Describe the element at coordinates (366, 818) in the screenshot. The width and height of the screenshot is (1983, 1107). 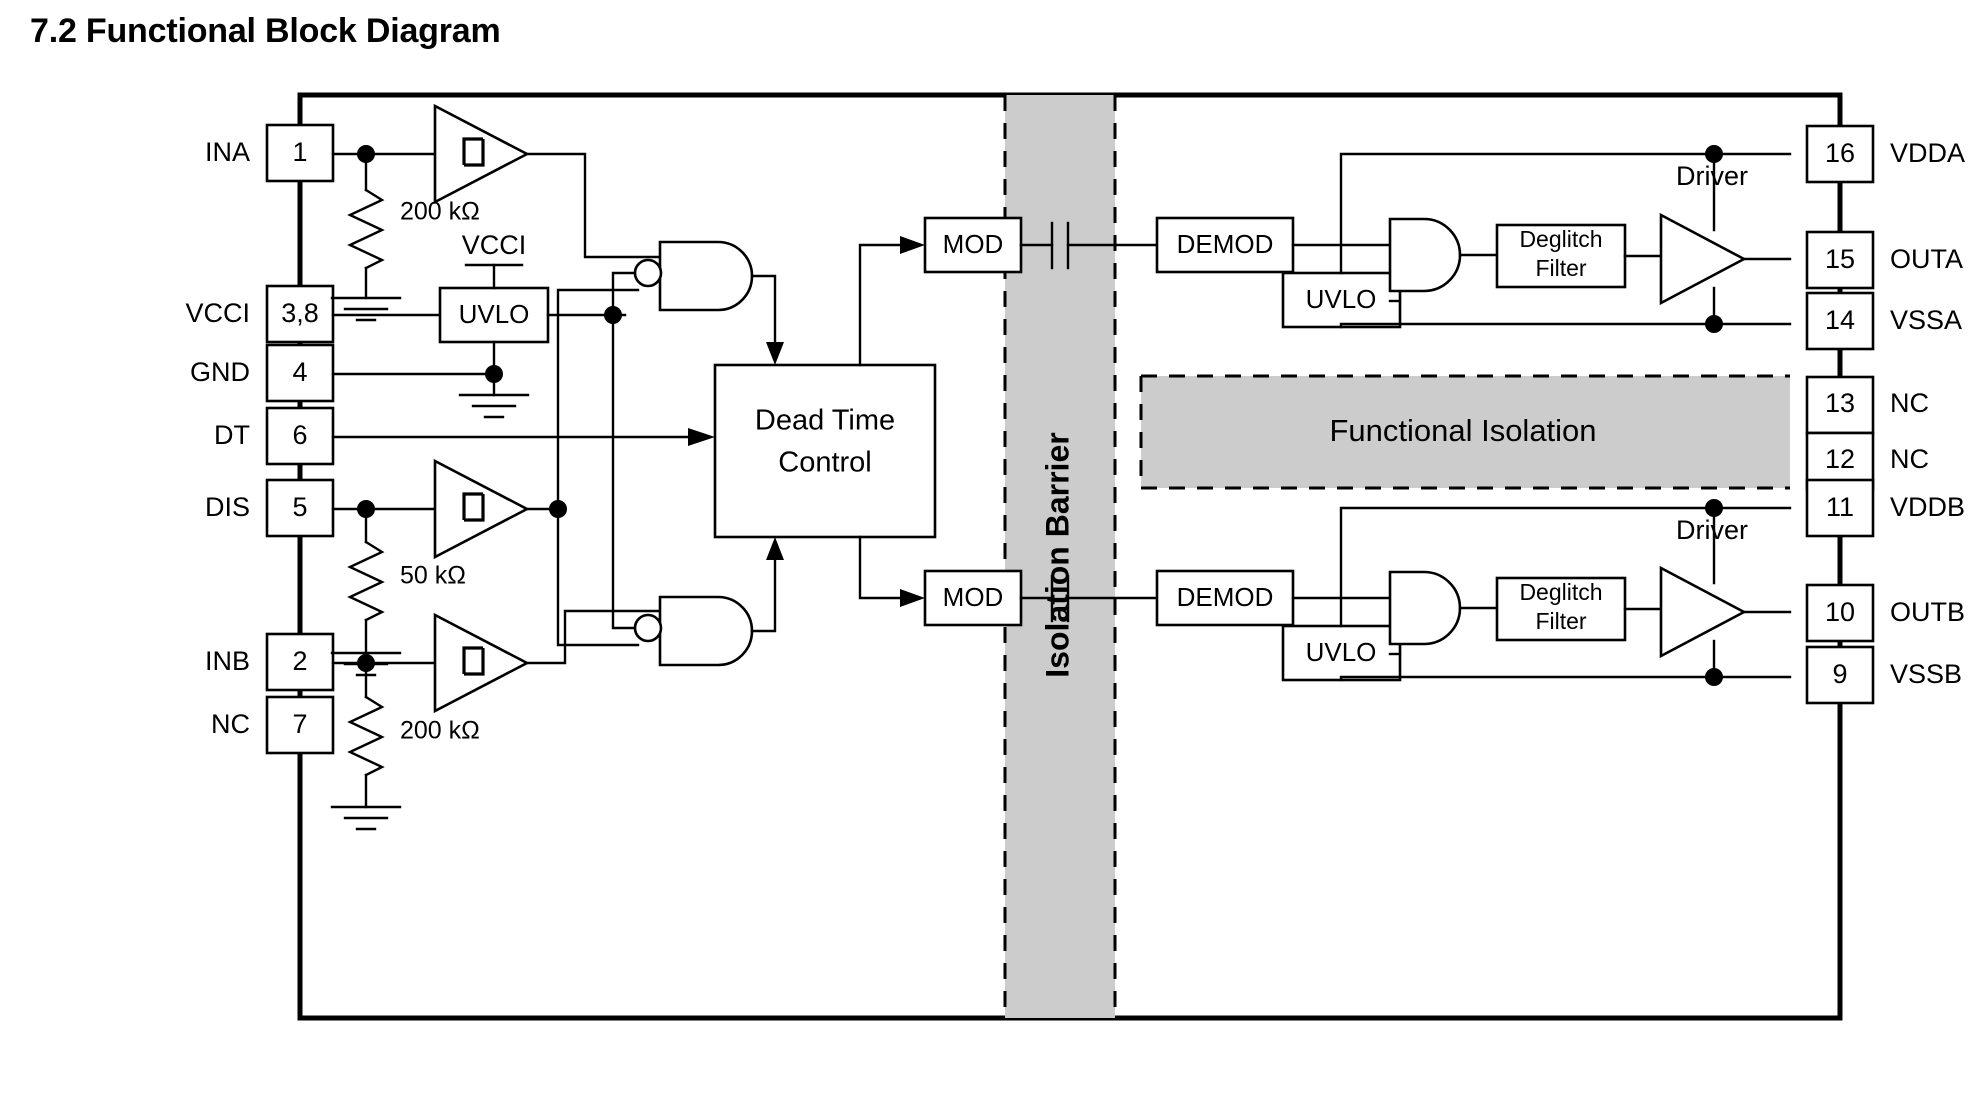
I see `ground-symbol-inb` at that location.